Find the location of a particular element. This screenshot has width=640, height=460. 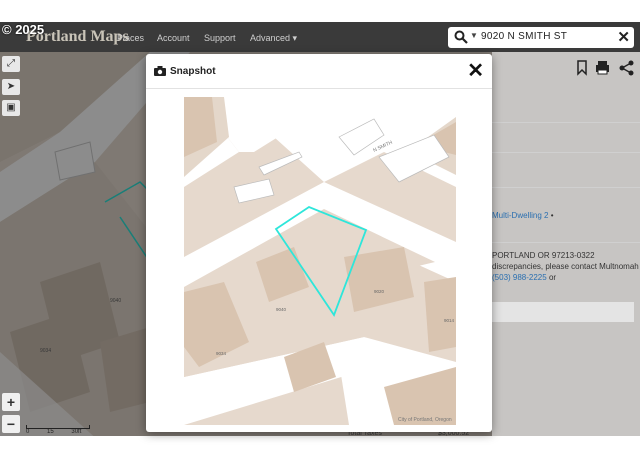

location-arrow-icon: ➤ is located at coordinates (11, 86).